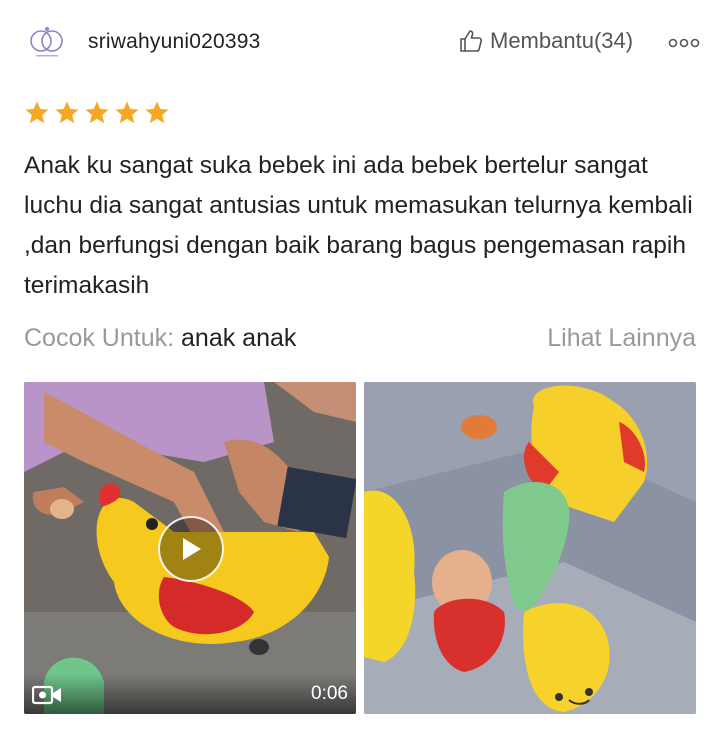 Image resolution: width=720 pixels, height=731 pixels. I want to click on suitable-for: Cocok Untuk: anak anak, so click(160, 338).